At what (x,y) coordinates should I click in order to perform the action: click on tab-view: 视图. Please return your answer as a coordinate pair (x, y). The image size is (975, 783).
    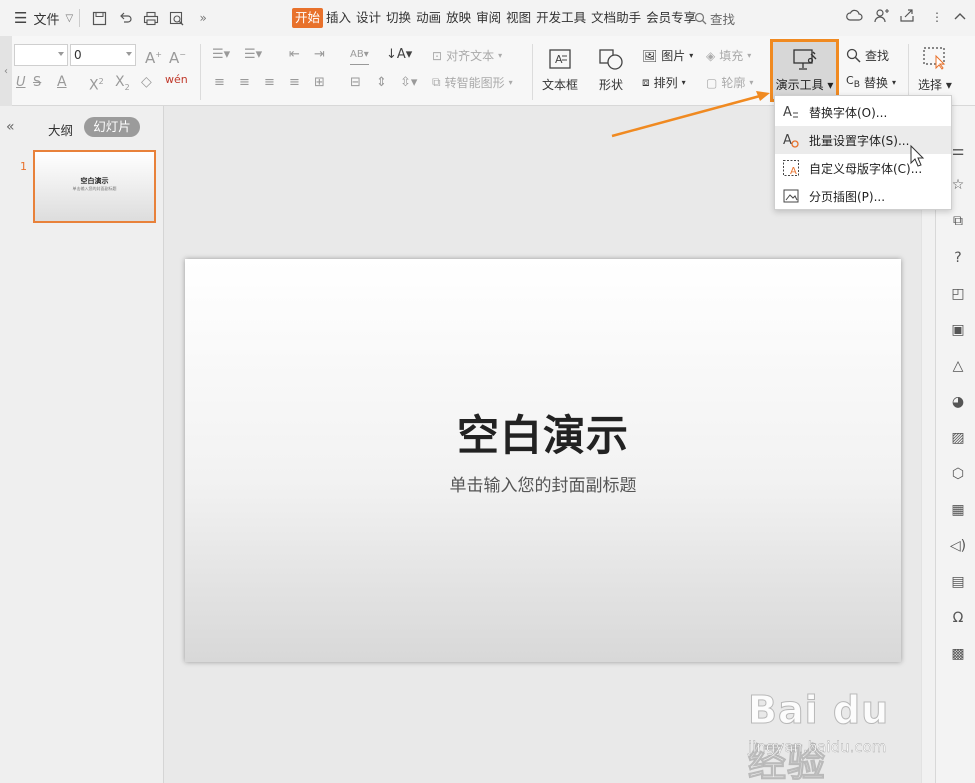
    Looking at the image, I should click on (518, 18).